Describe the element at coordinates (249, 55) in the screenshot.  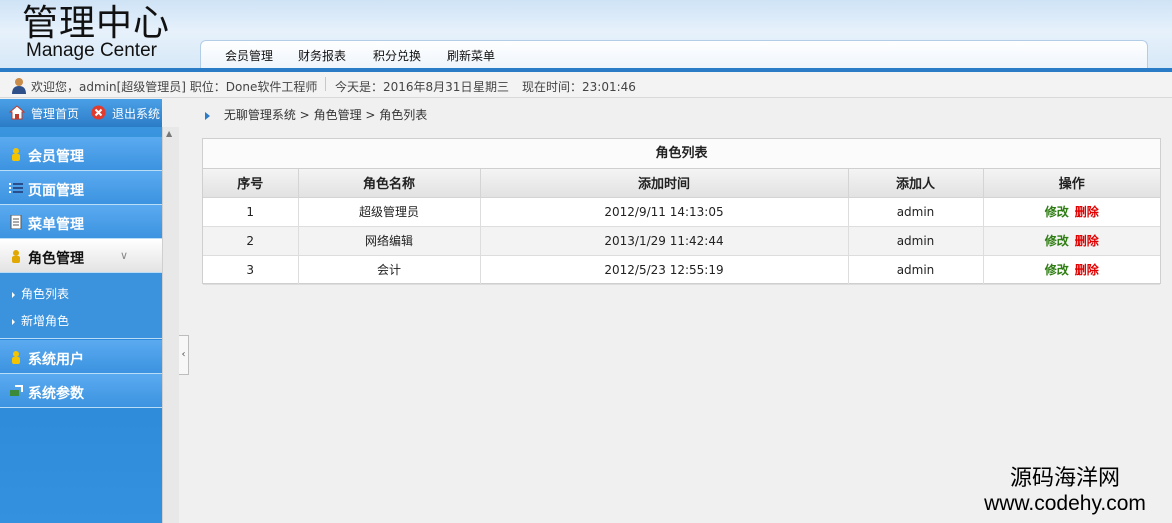
I see `nav-member: 会员管理` at that location.